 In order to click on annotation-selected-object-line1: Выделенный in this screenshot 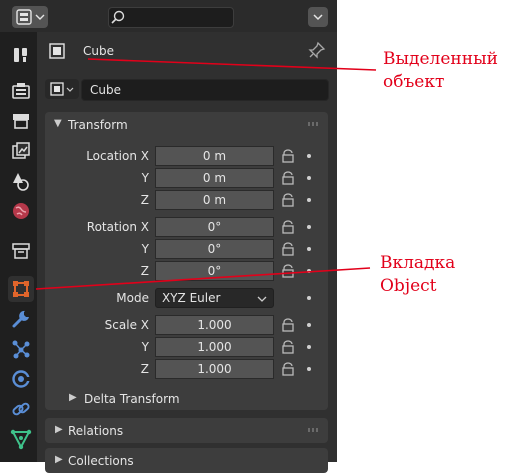, I will do `click(440, 59)`.